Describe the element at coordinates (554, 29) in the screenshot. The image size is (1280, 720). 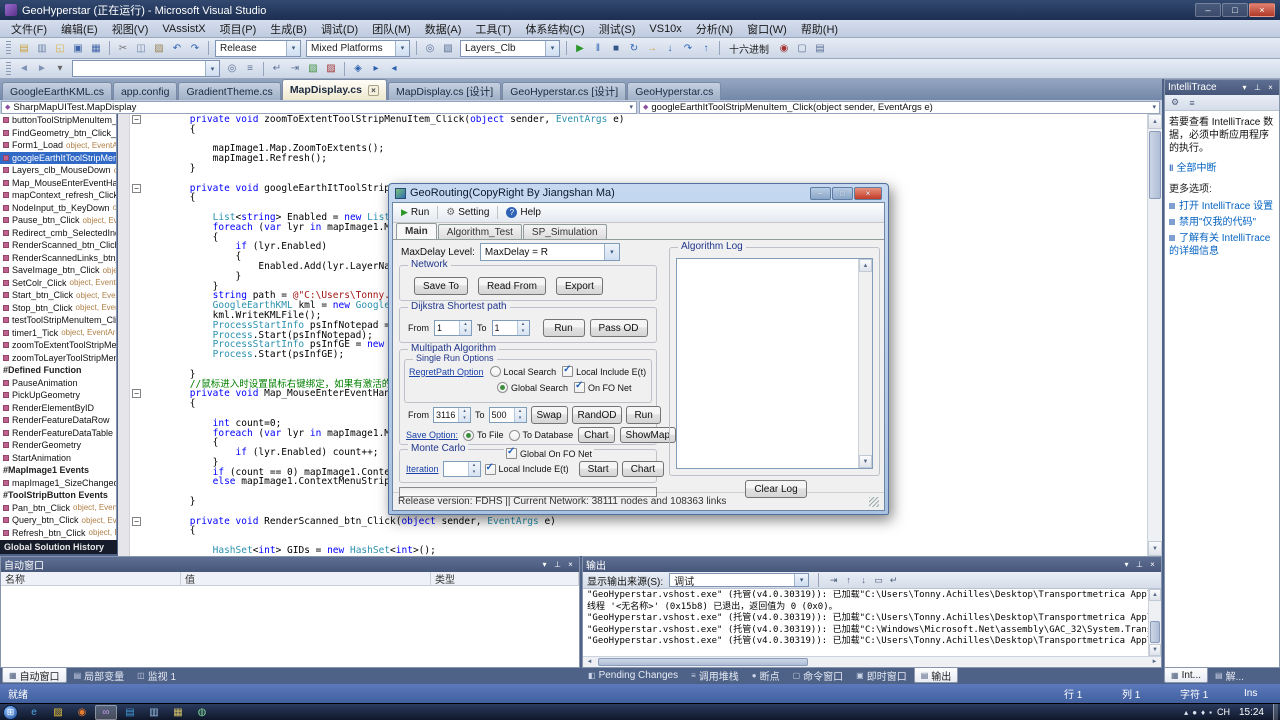
I see `menu-item: 体系结构(C)` at that location.